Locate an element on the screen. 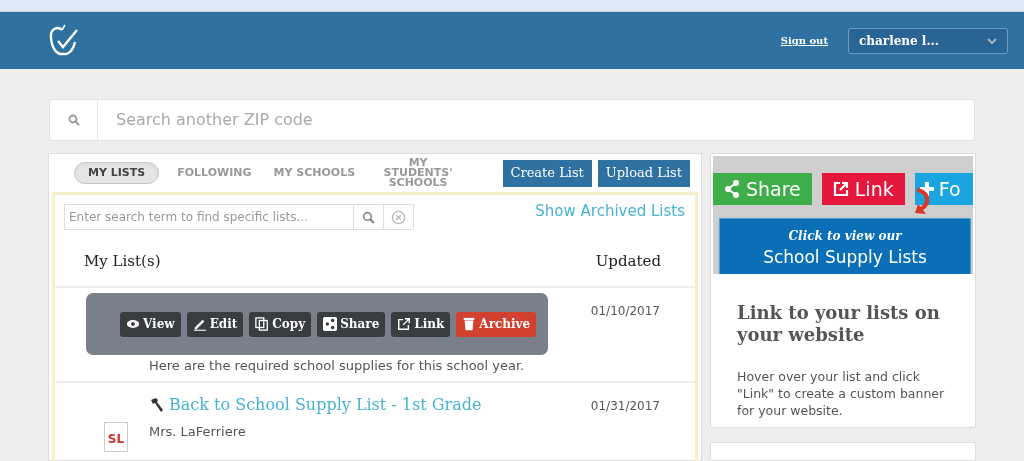 Image resolution: width=1024 pixels, height=461 pixels. row-action-button: Edit is located at coordinates (215, 324).